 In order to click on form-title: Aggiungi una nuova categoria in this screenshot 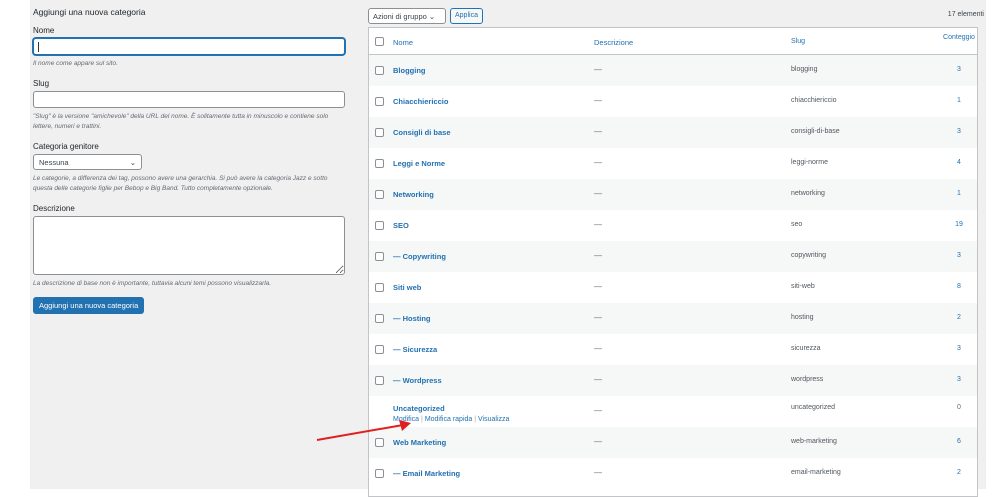, I will do `click(89, 12)`.